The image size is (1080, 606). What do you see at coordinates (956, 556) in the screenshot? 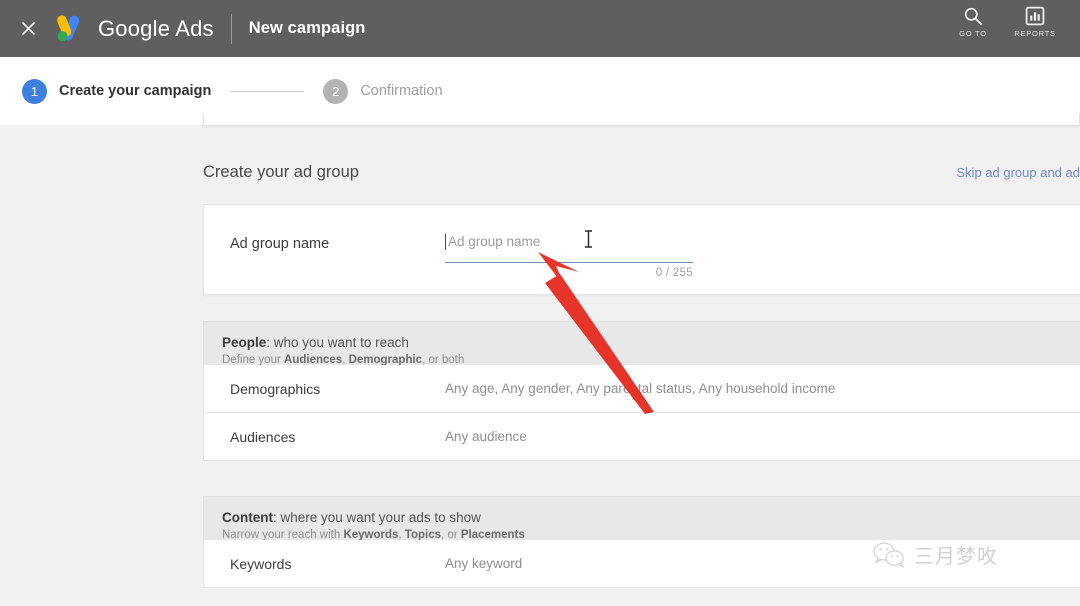
I see `watermark-text: 三月梦呚` at bounding box center [956, 556].